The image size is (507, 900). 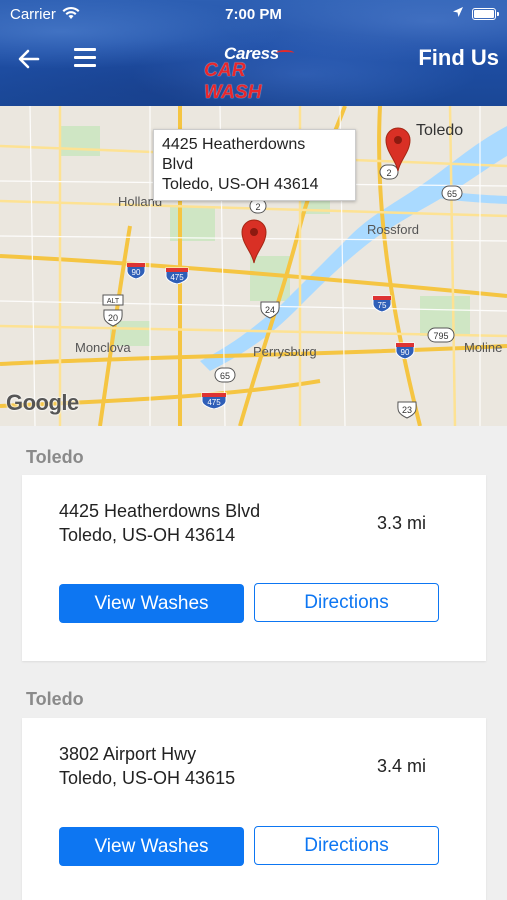 I want to click on us-route-shield-23: 23, so click(x=407, y=410).